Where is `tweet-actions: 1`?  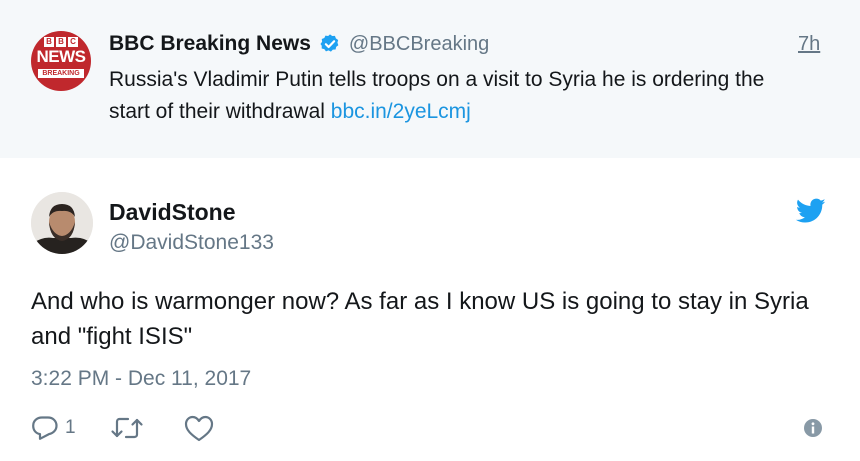
tweet-actions: 1 is located at coordinates (142, 428).